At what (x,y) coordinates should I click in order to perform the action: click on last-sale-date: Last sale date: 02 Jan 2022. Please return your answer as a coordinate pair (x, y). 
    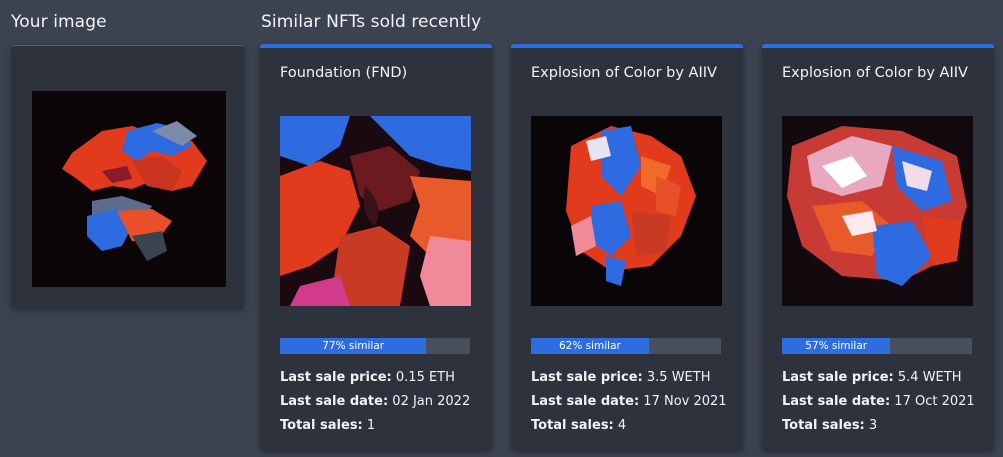
    Looking at the image, I should click on (375, 401).